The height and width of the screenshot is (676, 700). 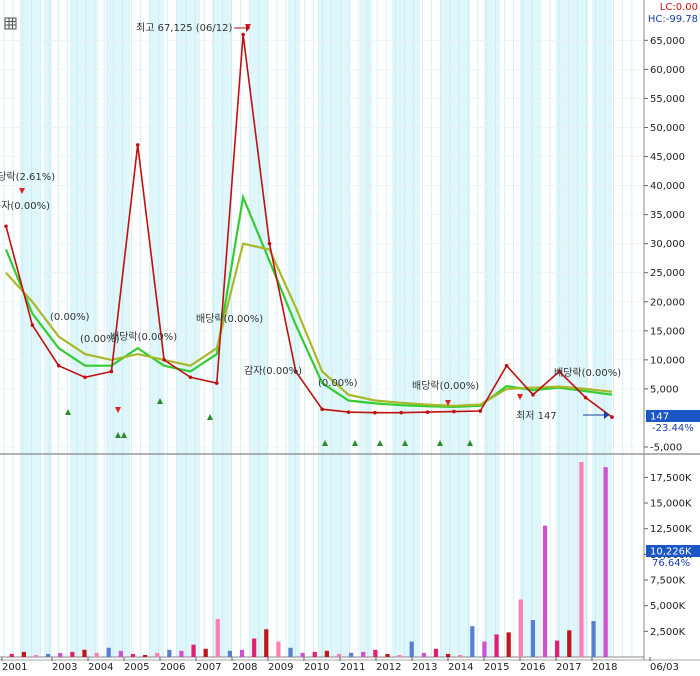 What do you see at coordinates (673, 428) in the screenshot?
I see `current-price-change: -23.44%` at bounding box center [673, 428].